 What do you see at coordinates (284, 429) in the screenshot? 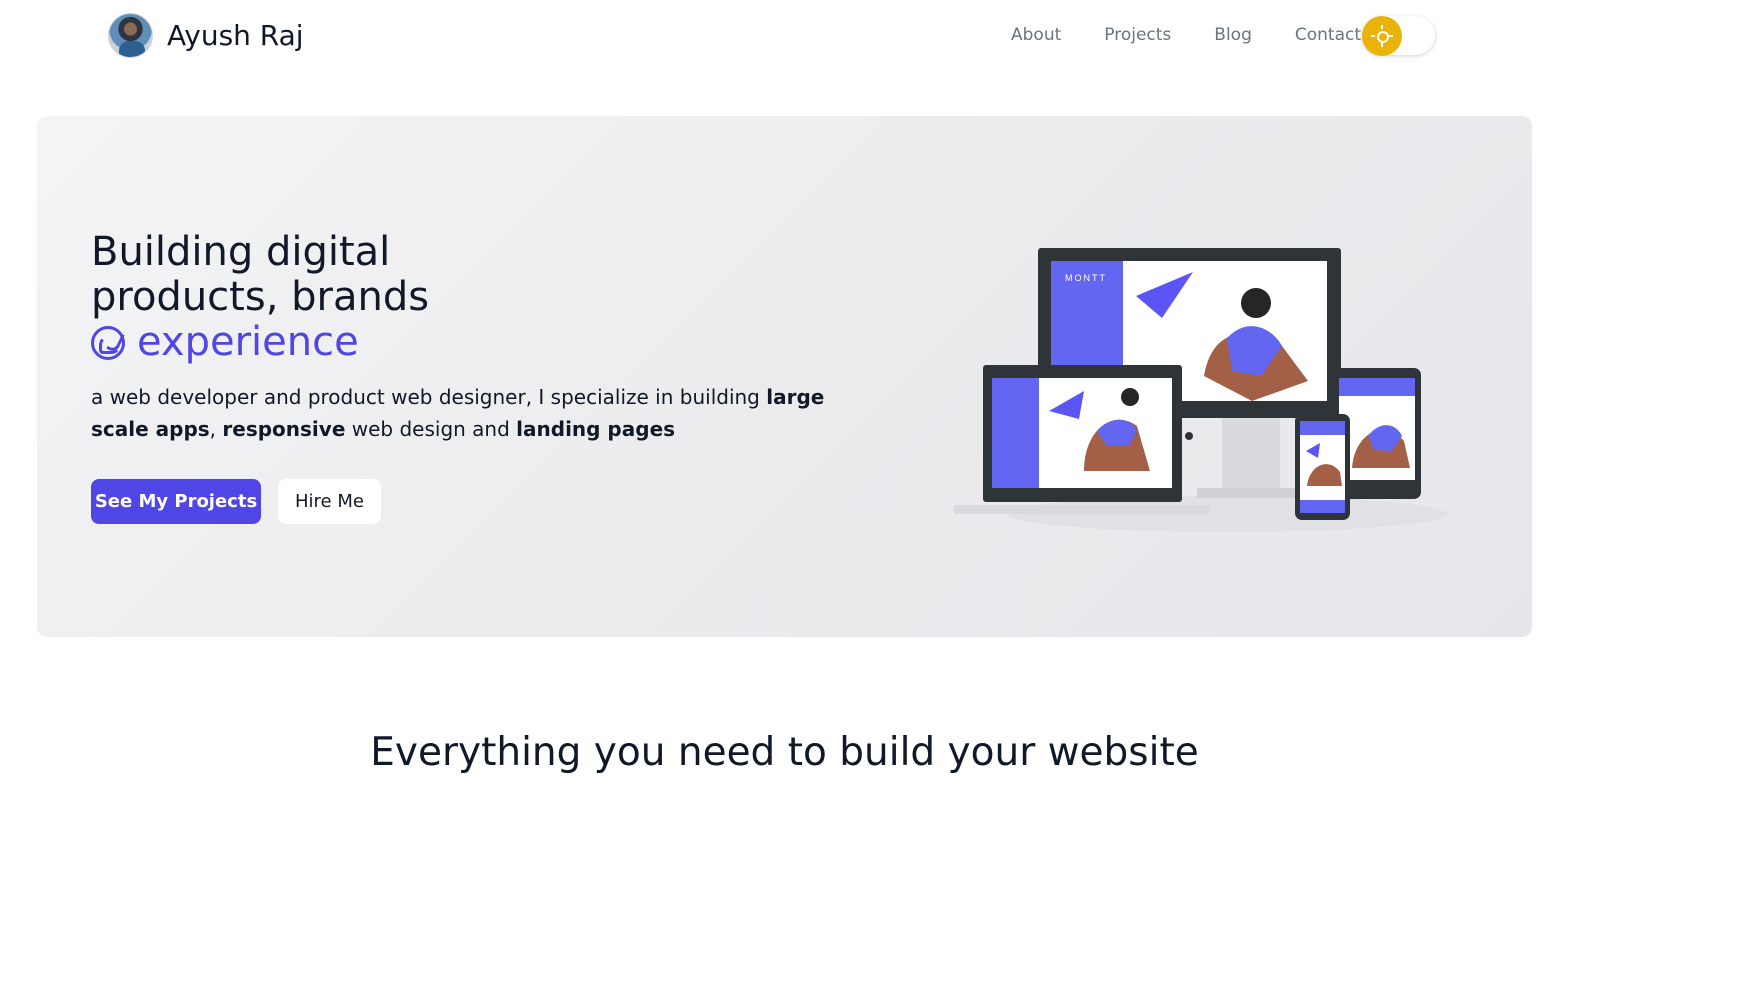
I see `description-bold-2: responsive` at bounding box center [284, 429].